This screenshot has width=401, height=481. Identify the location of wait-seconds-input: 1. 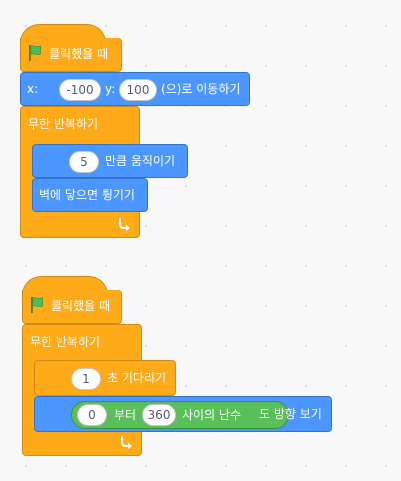
(86, 379).